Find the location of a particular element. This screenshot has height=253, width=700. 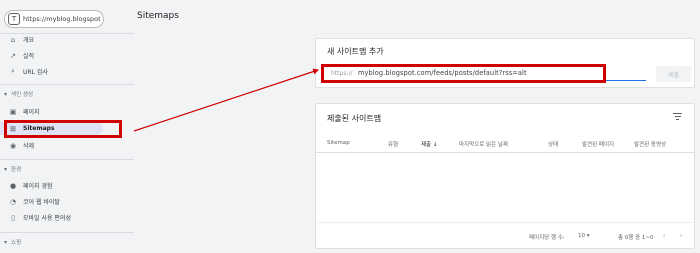

arrow-icon is located at coordinates (226, 100).